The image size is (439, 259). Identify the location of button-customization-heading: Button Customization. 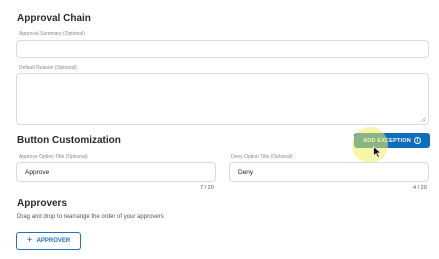
(69, 140).